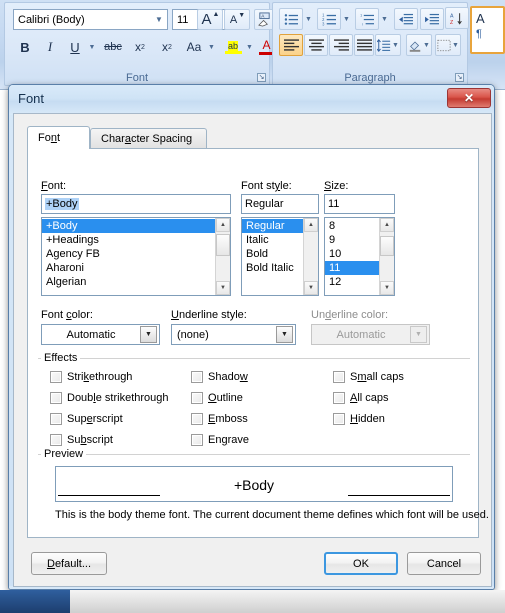 The height and width of the screenshot is (613, 505). What do you see at coordinates (249, 47) in the screenshot?
I see `text-highlight-dropdown: ▼` at bounding box center [249, 47].